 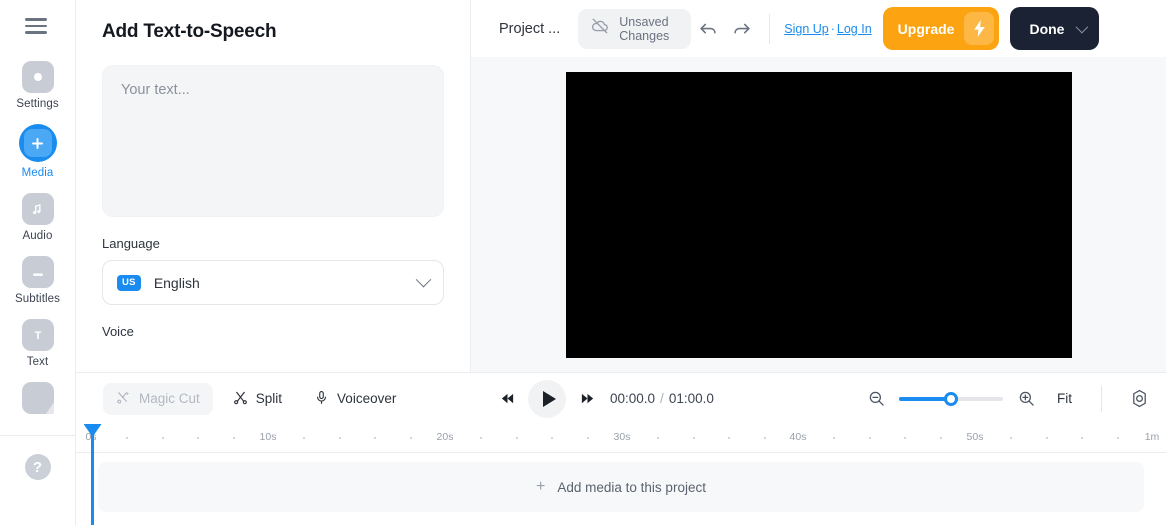 I want to click on play-button, so click(x=547, y=398).